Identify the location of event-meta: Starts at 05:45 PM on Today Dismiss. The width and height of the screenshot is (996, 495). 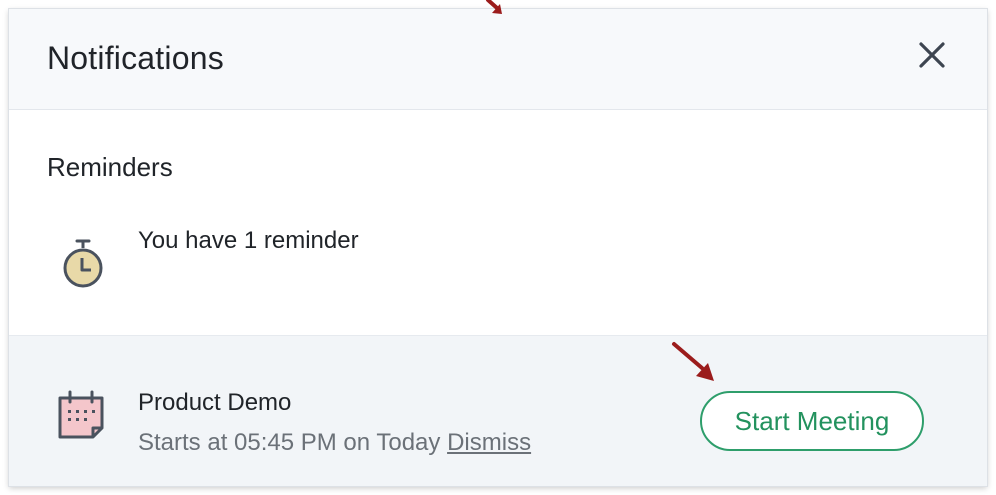
(334, 443).